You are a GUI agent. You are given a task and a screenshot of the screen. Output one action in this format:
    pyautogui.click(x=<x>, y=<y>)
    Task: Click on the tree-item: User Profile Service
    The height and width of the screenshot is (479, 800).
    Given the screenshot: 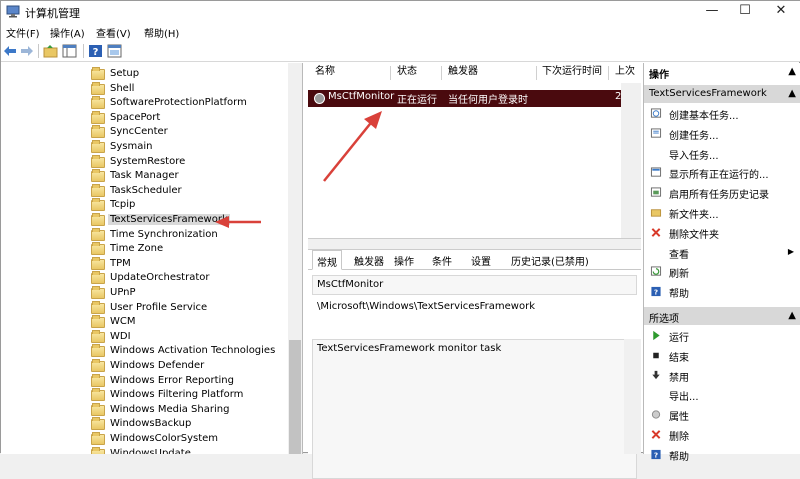 What is the action you would take?
    pyautogui.click(x=191, y=308)
    